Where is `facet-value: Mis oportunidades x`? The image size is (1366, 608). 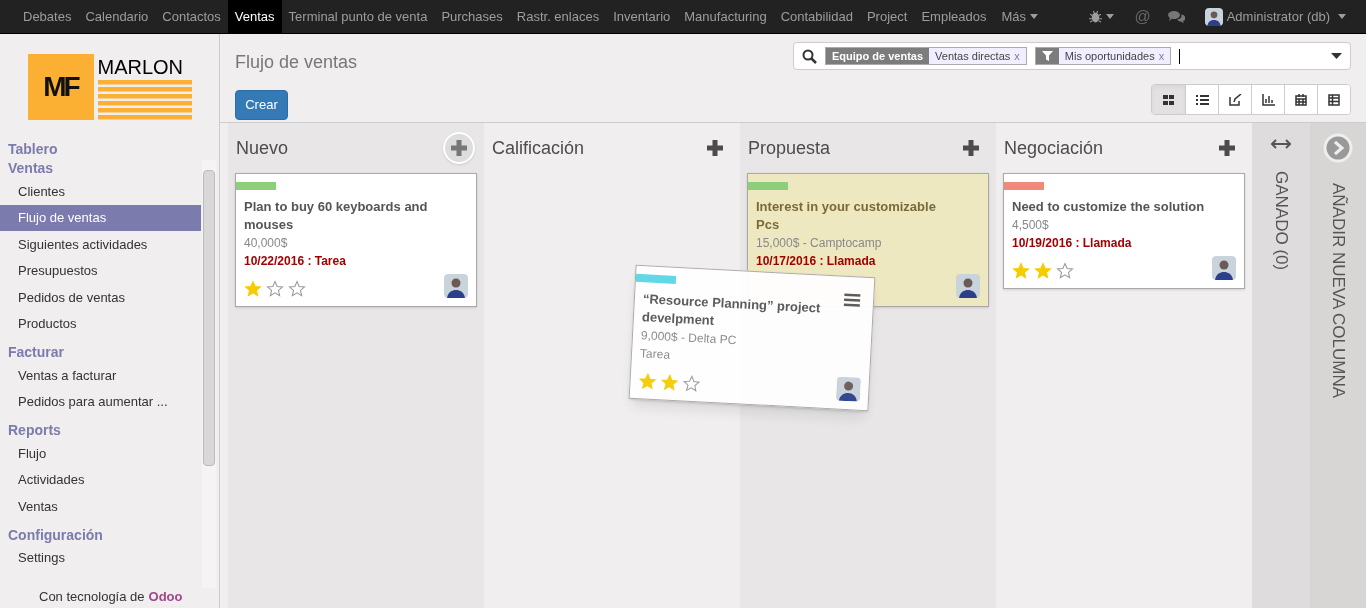 facet-value: Mis oportunidades x is located at coordinates (1114, 56).